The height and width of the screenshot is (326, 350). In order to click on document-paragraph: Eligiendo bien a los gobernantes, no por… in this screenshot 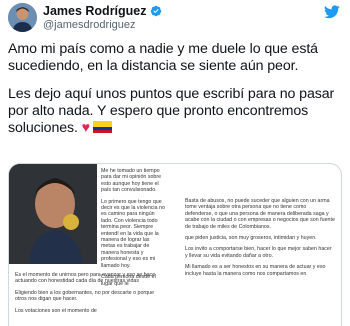, I will do `click(84, 296)`.